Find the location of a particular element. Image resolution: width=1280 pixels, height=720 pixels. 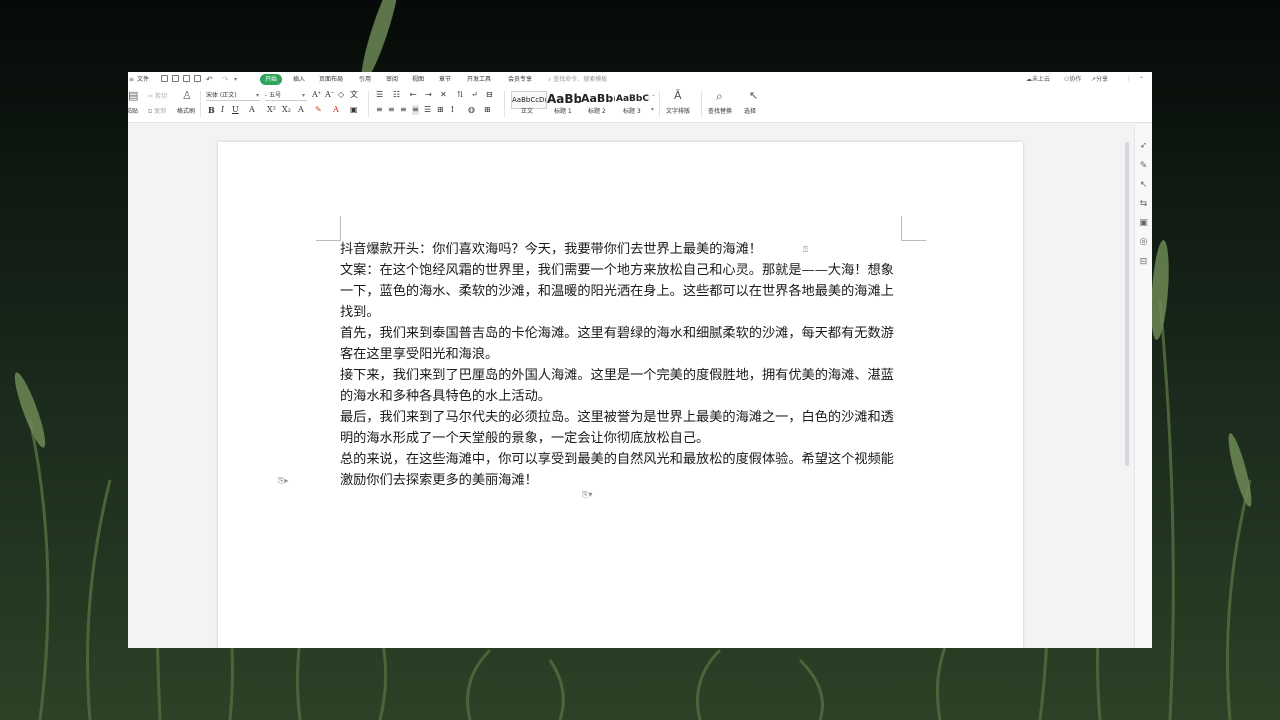

find-replace-icon: ⌕ is located at coordinates (719, 96).